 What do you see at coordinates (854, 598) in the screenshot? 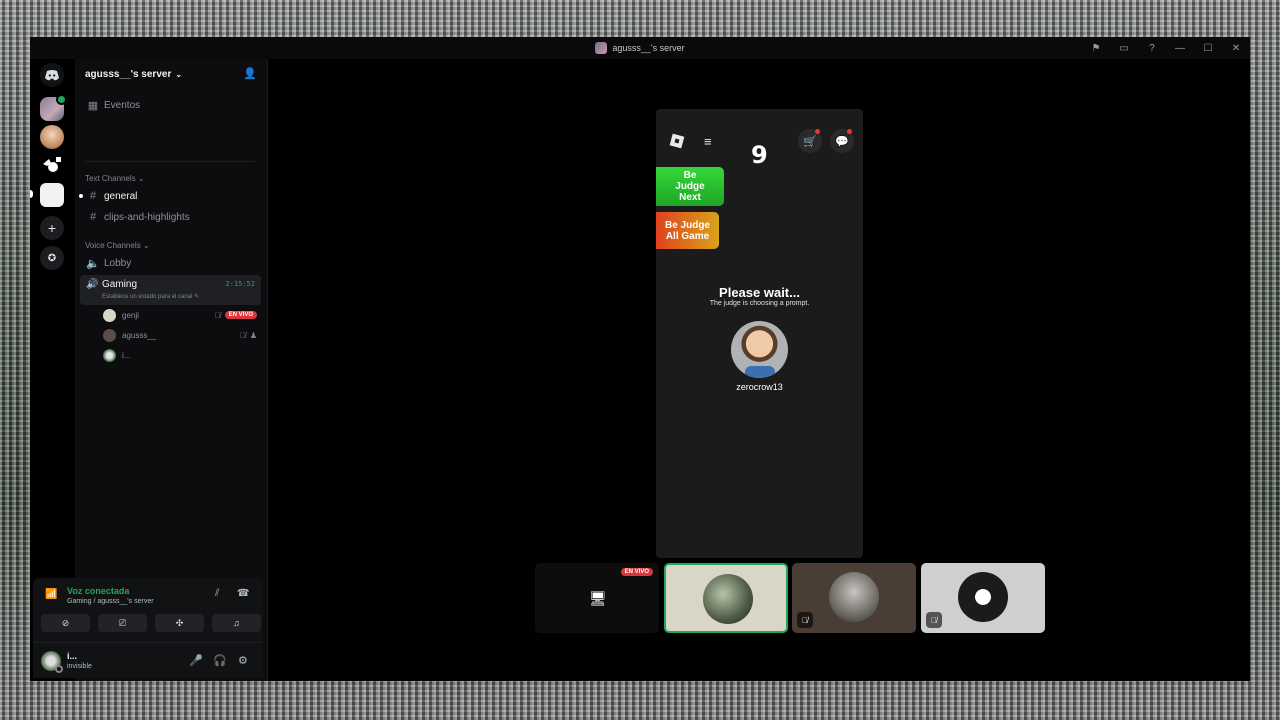
I see `participant-tile-agusss: 🎙̸` at bounding box center [854, 598].